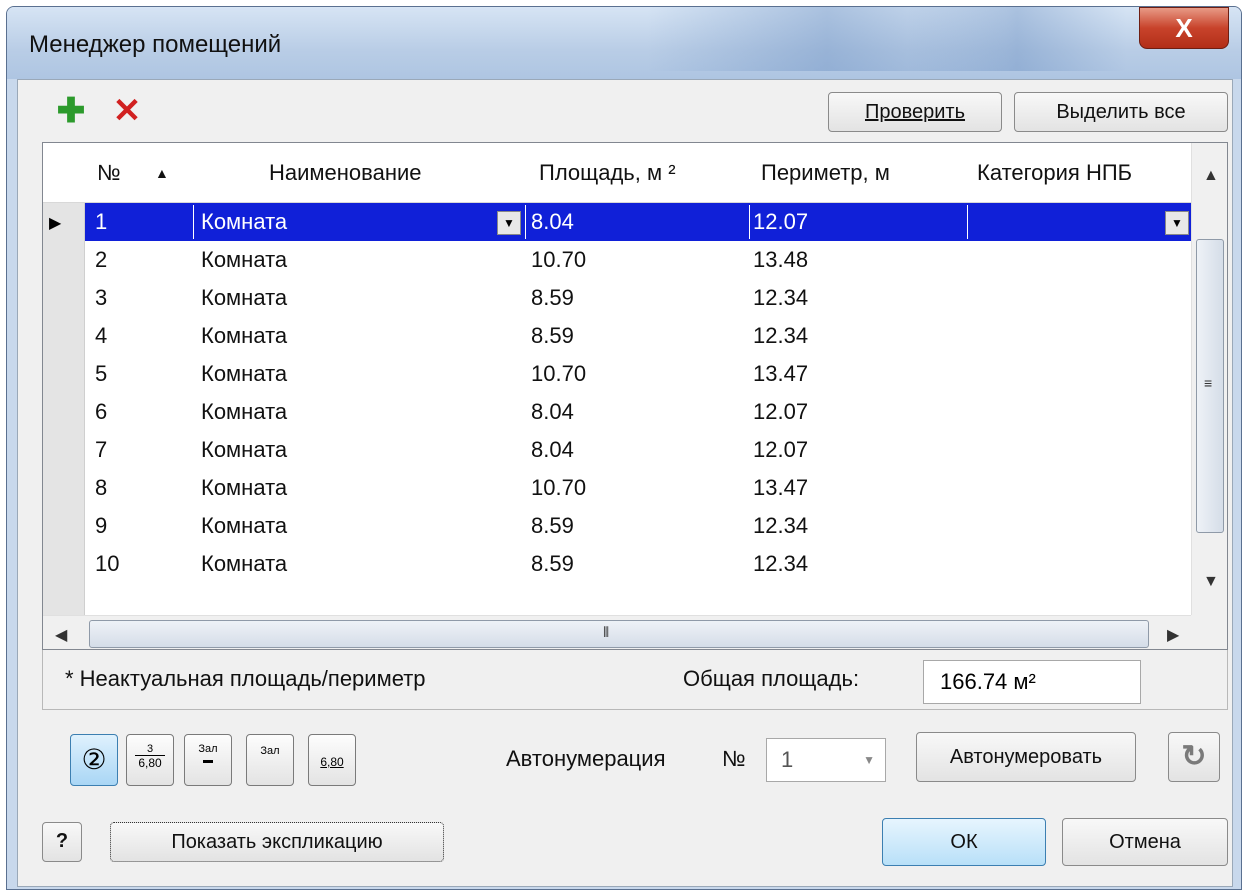 The height and width of the screenshot is (890, 1242). What do you see at coordinates (1211, 176) in the screenshot?
I see `scroll-up-icon: ▲` at bounding box center [1211, 176].